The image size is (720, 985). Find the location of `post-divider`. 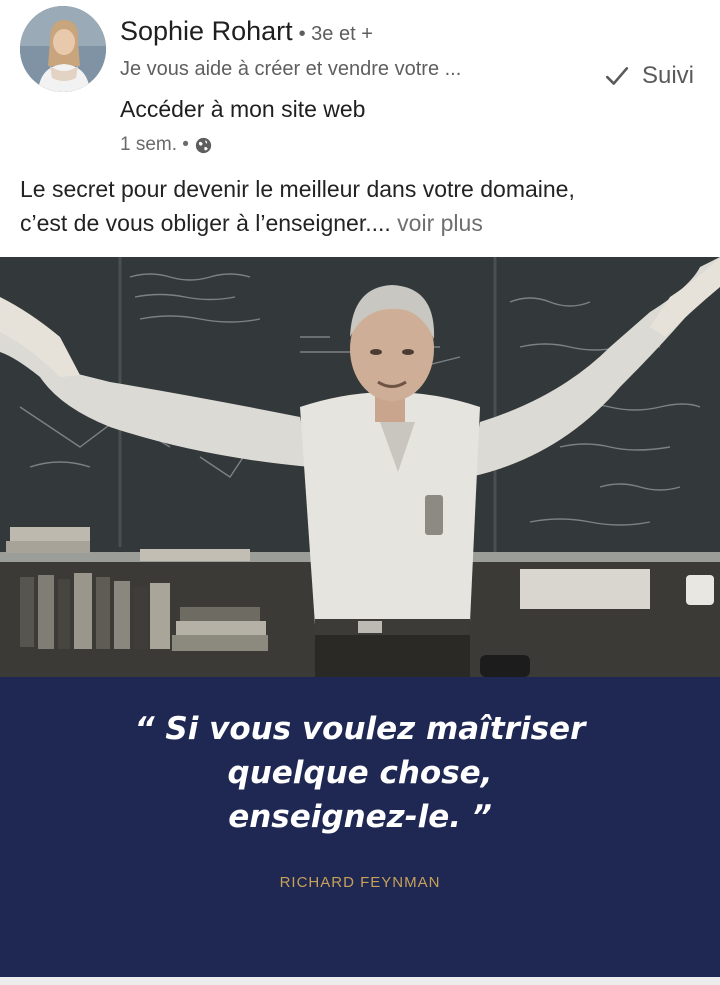

post-divider is located at coordinates (360, 981).